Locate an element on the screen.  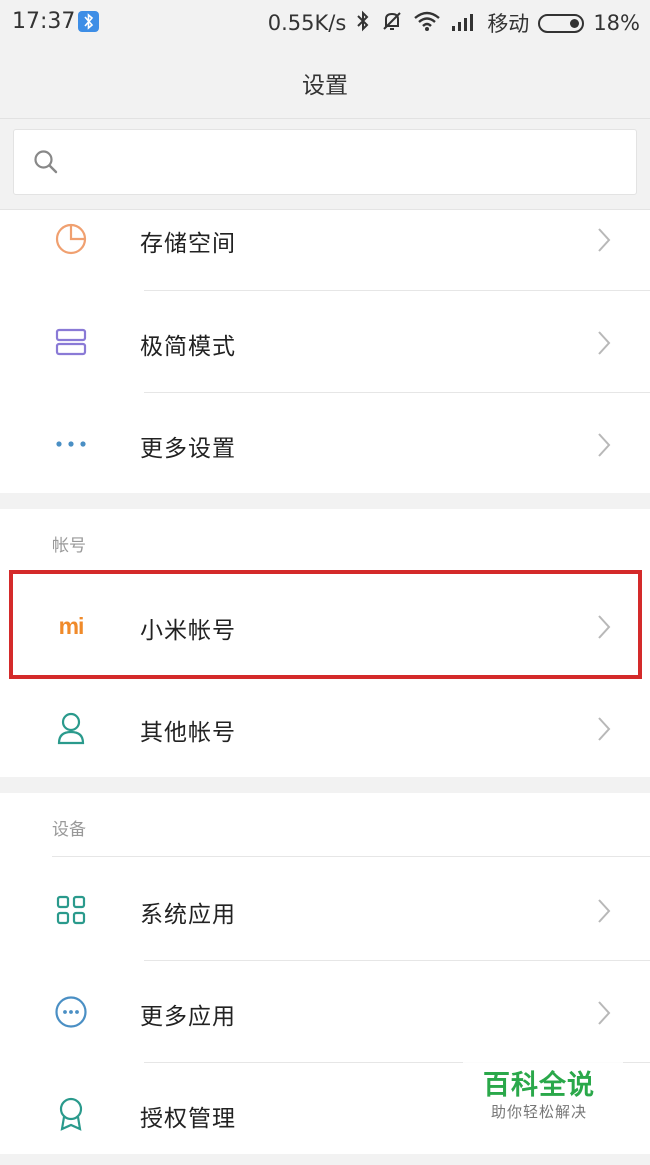
simple-mode-icon is located at coordinates (71, 342).